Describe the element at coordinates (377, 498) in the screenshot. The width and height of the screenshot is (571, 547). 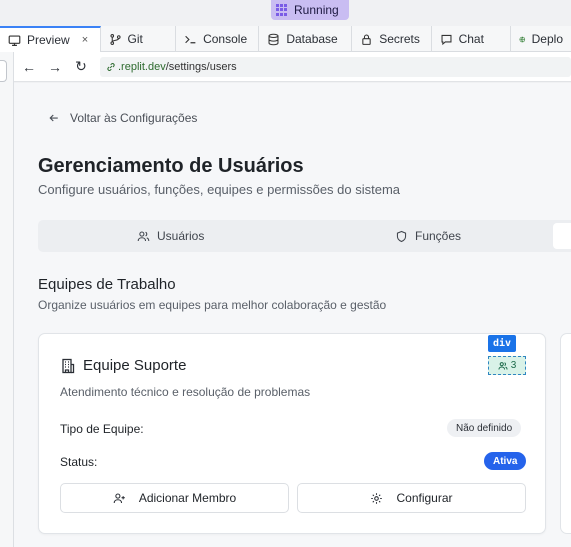
I see `gear-icon` at that location.